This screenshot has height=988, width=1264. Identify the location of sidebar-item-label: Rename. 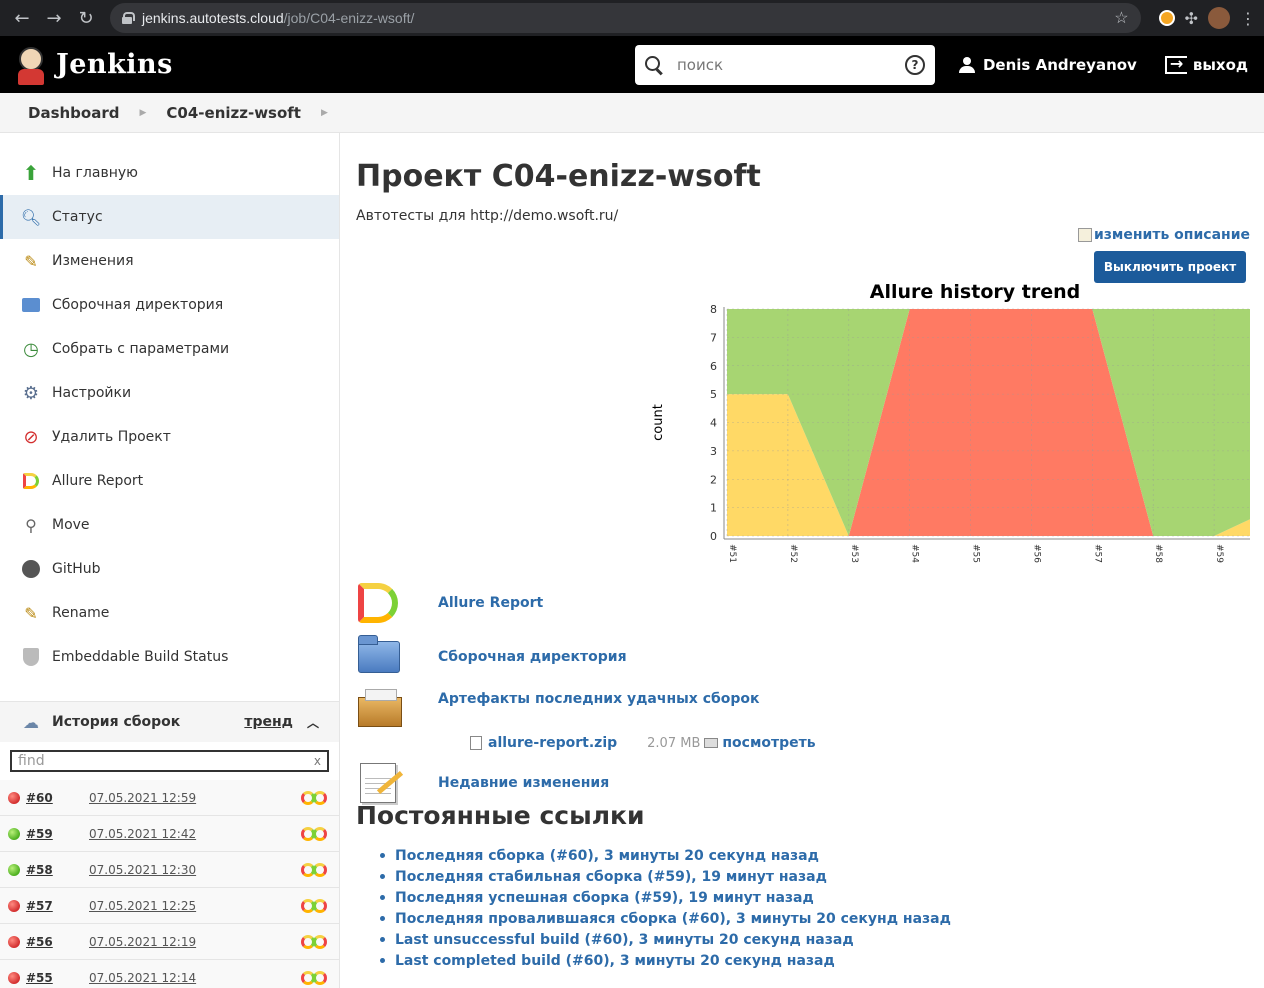
(81, 613).